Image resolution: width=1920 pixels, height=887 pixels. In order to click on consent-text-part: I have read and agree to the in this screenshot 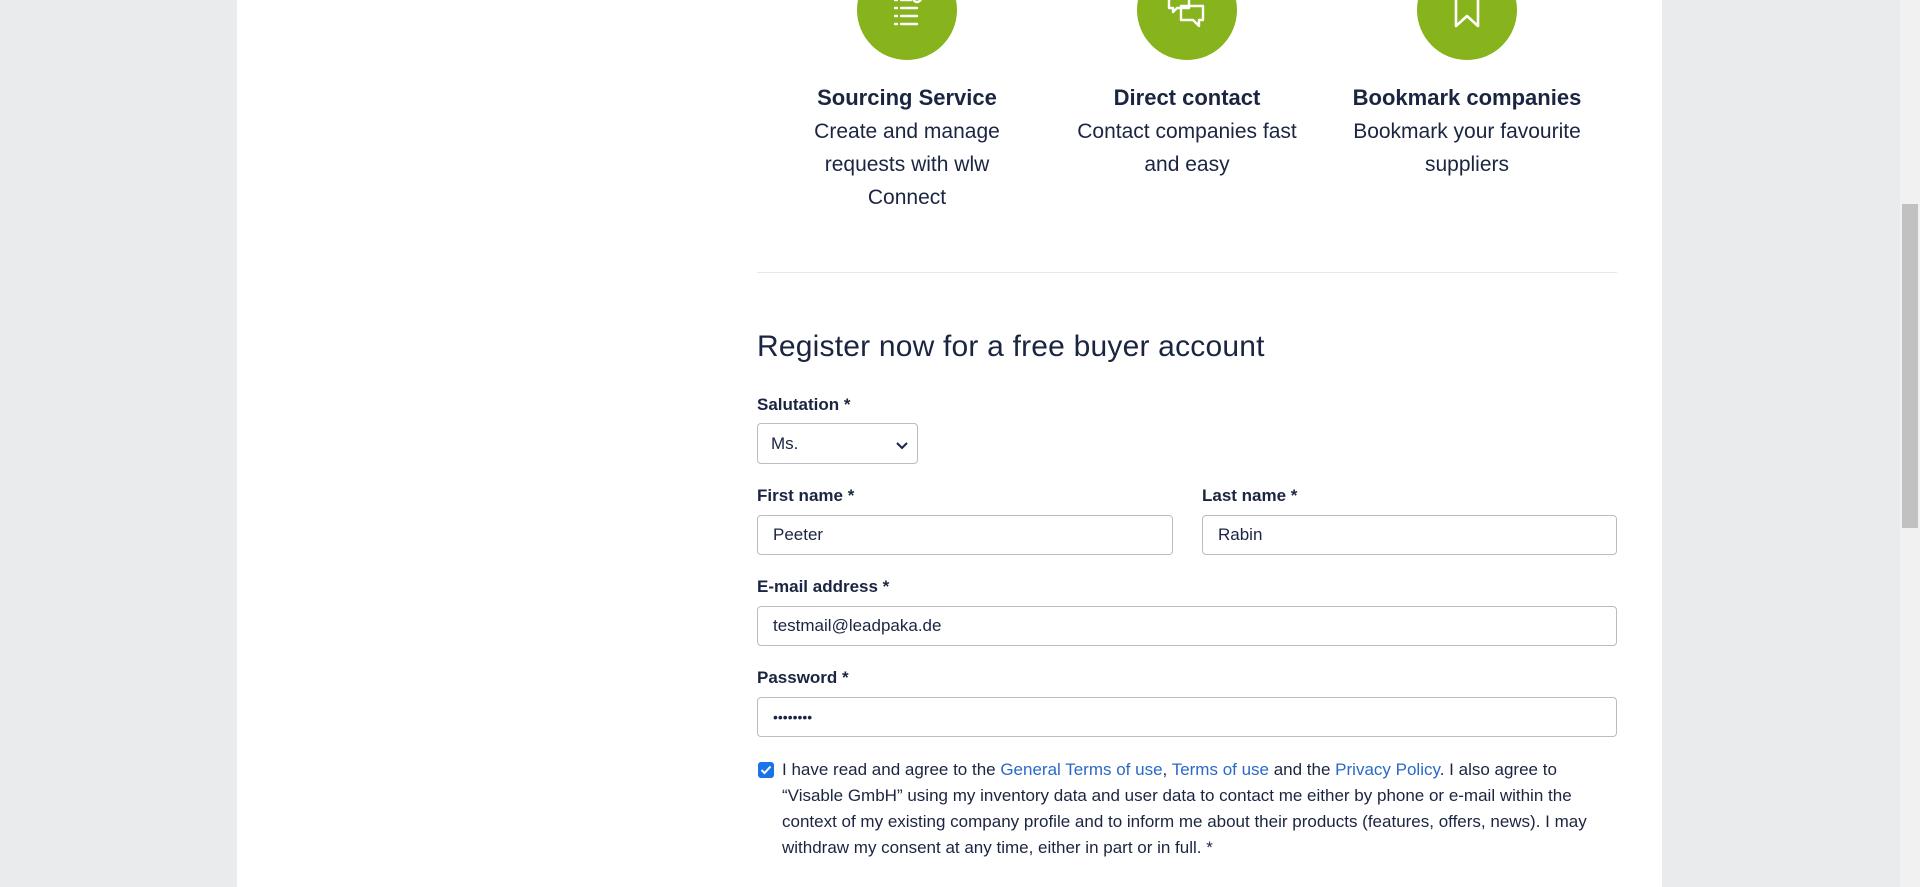, I will do `click(891, 769)`.